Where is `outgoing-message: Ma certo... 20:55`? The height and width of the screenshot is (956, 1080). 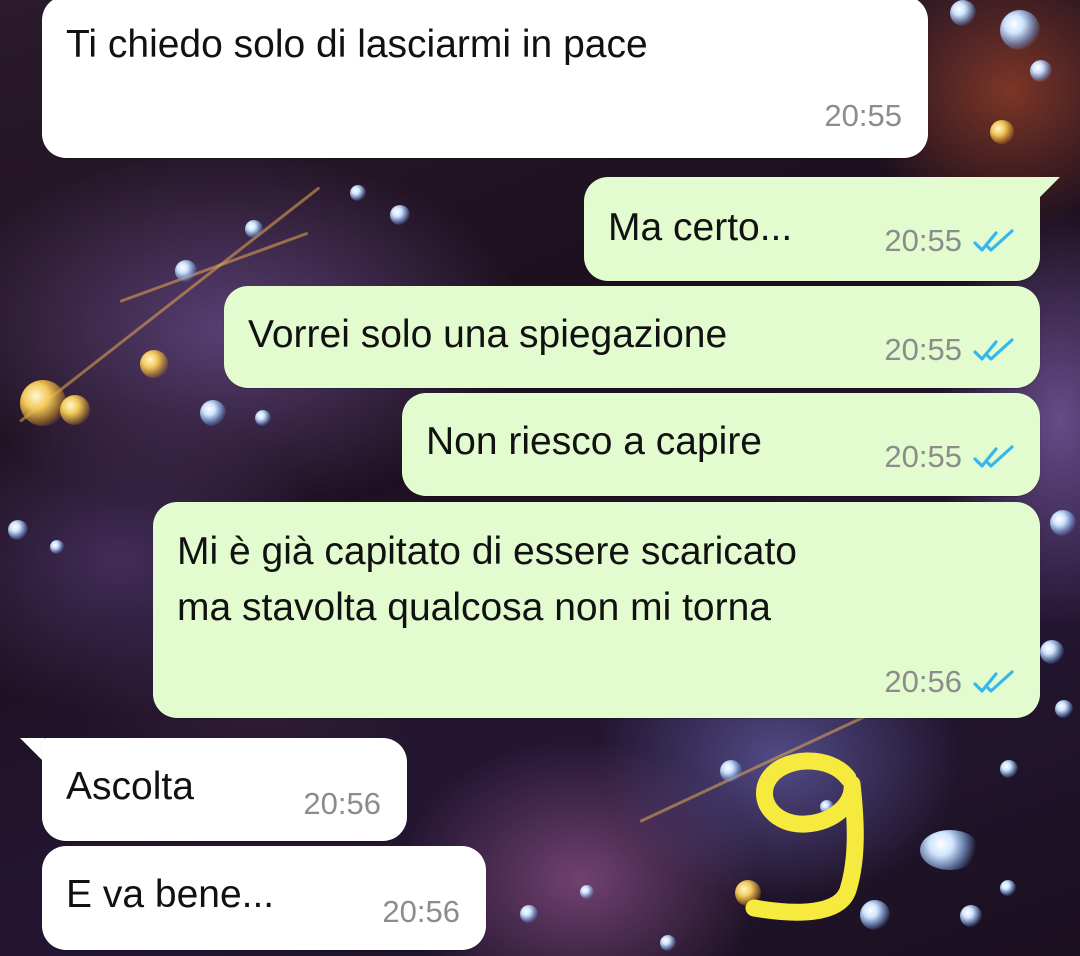 outgoing-message: Ma certo... 20:55 is located at coordinates (812, 229).